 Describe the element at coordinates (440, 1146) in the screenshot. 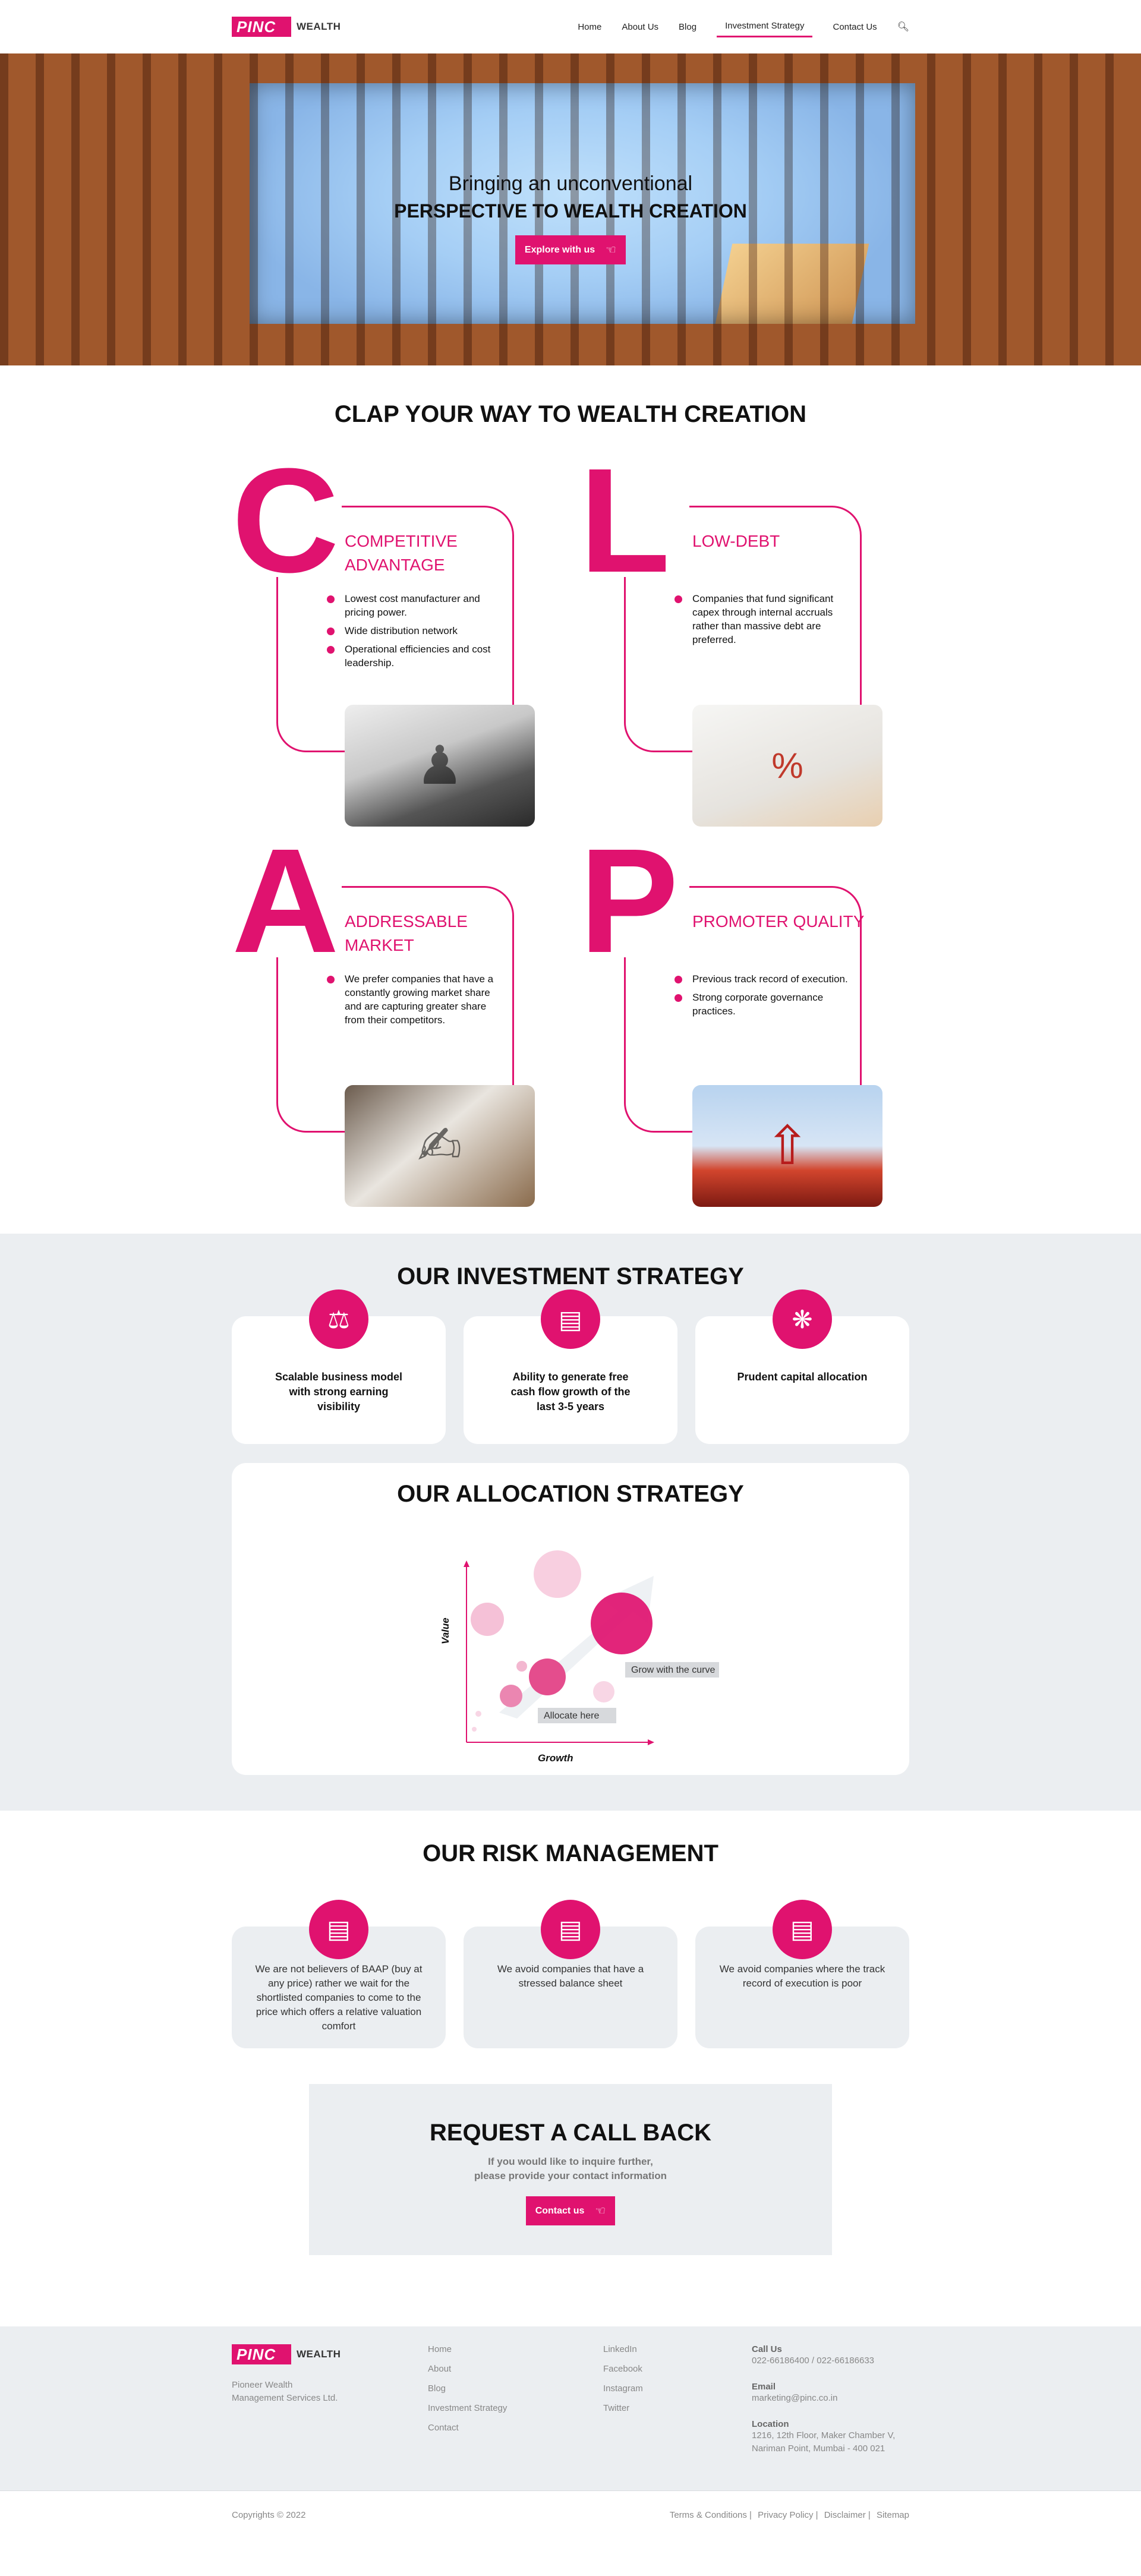

I see `handshake-image: ✍` at that location.